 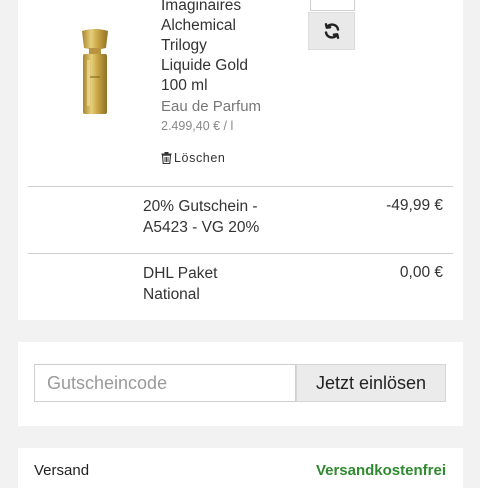 I want to click on shipping-method: DHL Paket National, so click(x=218, y=284).